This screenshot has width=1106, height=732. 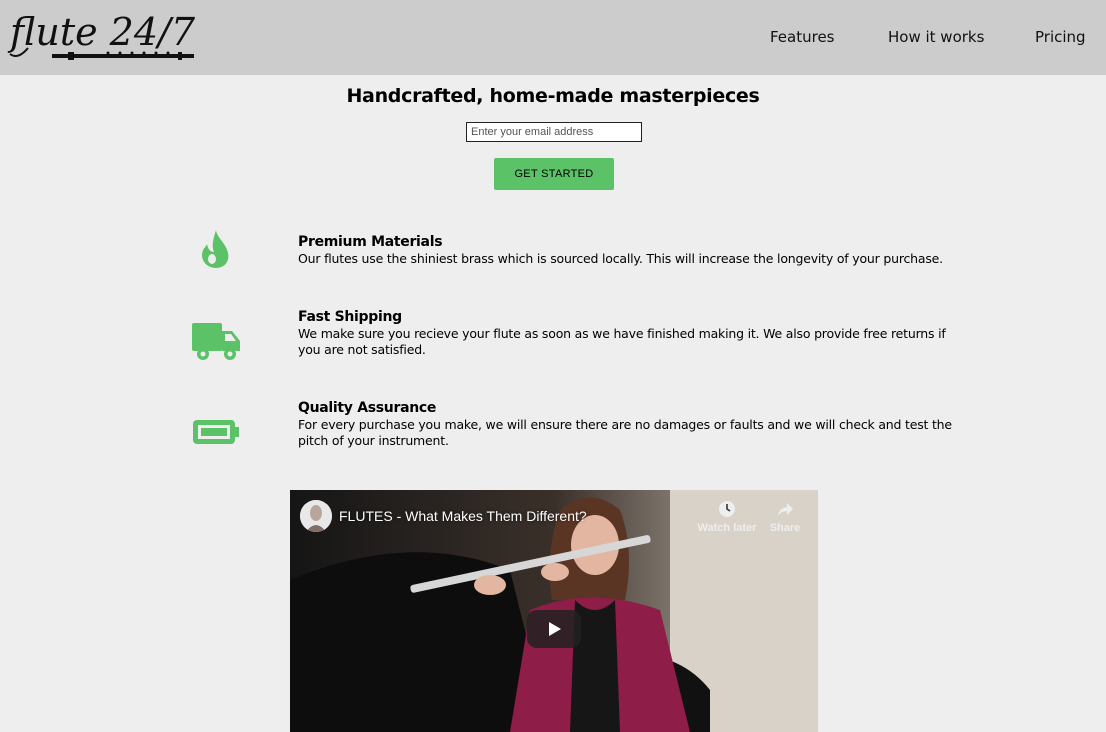 I want to click on nav-link-how-it-works: How it works, so click(x=936, y=37).